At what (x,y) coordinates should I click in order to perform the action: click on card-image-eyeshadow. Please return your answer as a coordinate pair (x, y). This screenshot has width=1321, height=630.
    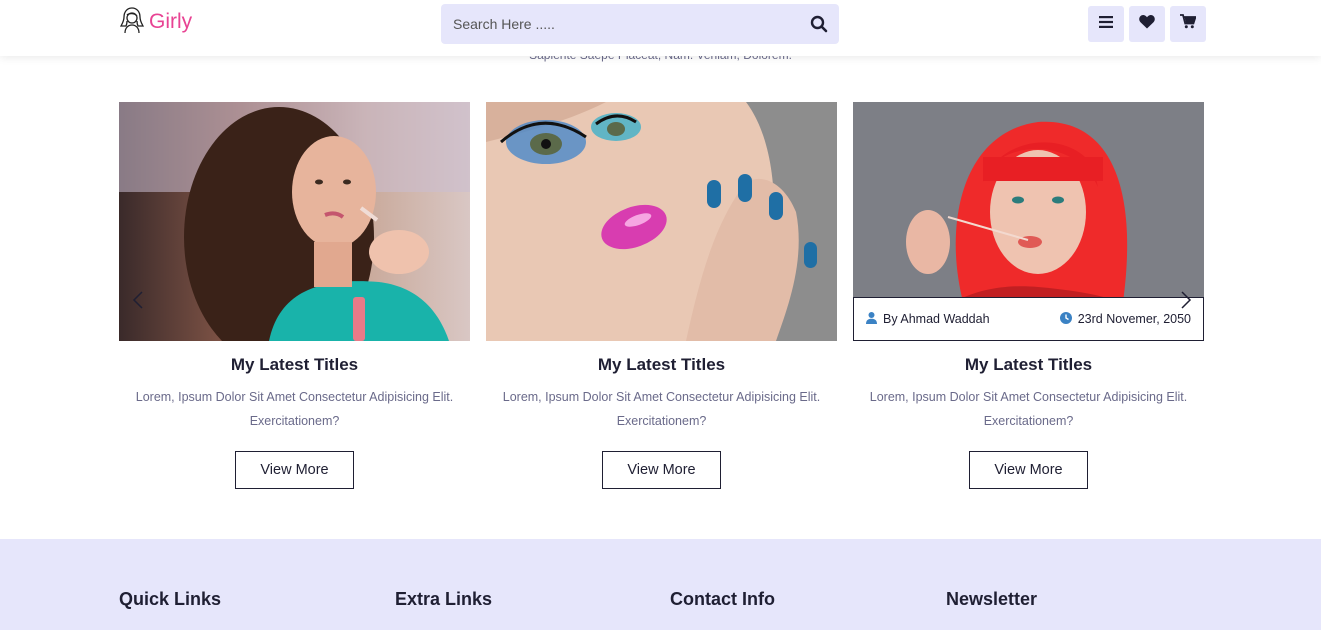
    Looking at the image, I should click on (661, 221).